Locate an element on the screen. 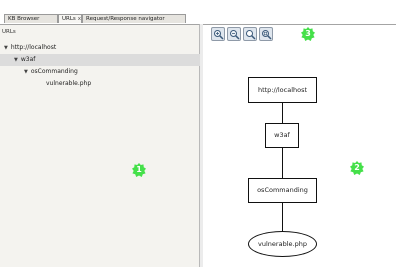 This screenshot has width=396, height=268. tab-label: KB Browser is located at coordinates (24, 19).